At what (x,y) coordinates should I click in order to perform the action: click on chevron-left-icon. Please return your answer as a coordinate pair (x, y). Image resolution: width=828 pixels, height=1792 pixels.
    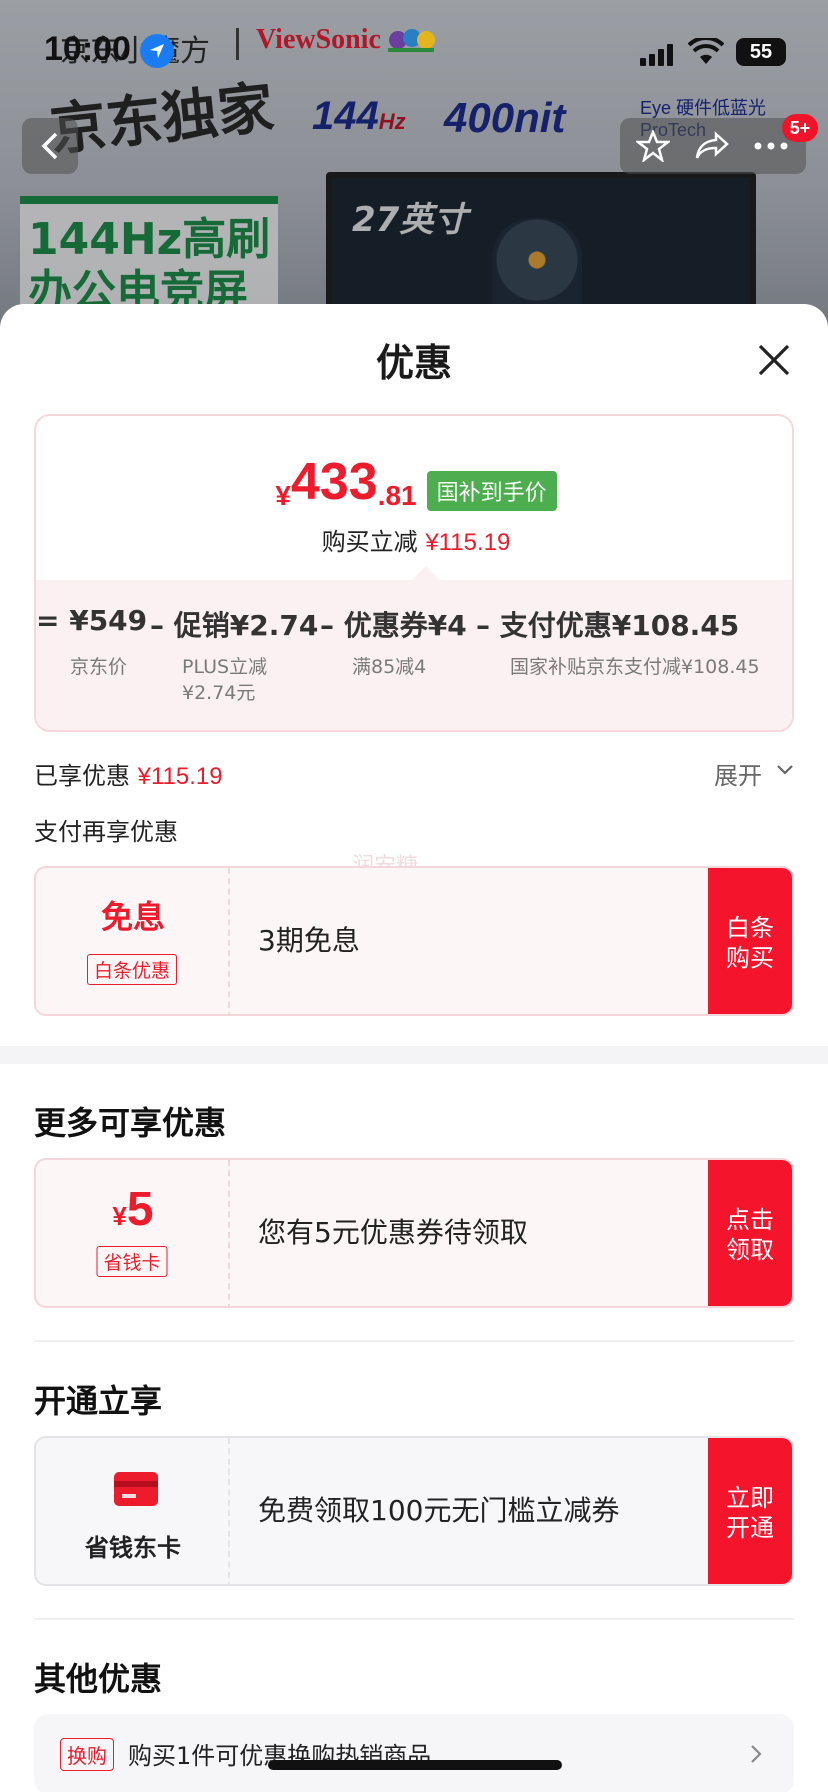
    Looking at the image, I should click on (49, 146).